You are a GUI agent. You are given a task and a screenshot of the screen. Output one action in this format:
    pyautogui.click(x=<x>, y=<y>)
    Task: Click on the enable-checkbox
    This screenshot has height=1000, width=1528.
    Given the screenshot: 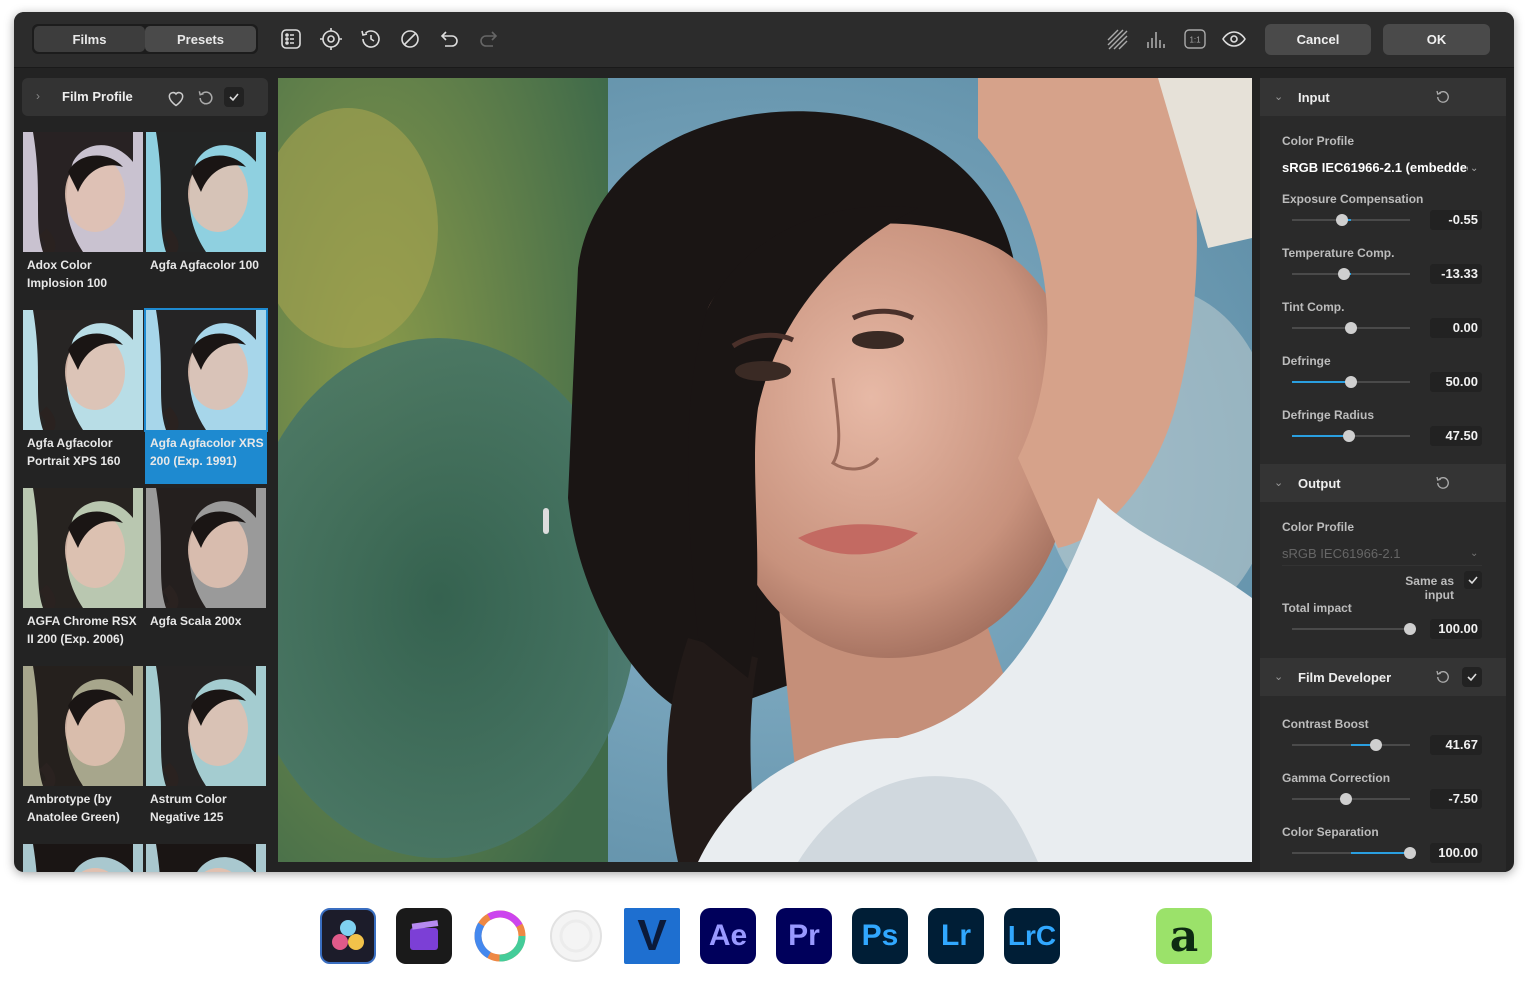 What is the action you would take?
    pyautogui.click(x=234, y=97)
    